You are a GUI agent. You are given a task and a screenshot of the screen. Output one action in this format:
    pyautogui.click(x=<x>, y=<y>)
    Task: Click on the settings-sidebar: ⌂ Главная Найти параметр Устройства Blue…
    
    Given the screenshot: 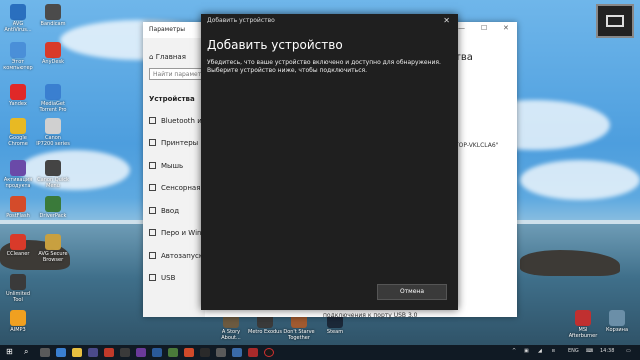 What is the action you would take?
    pyautogui.click(x=174, y=177)
    